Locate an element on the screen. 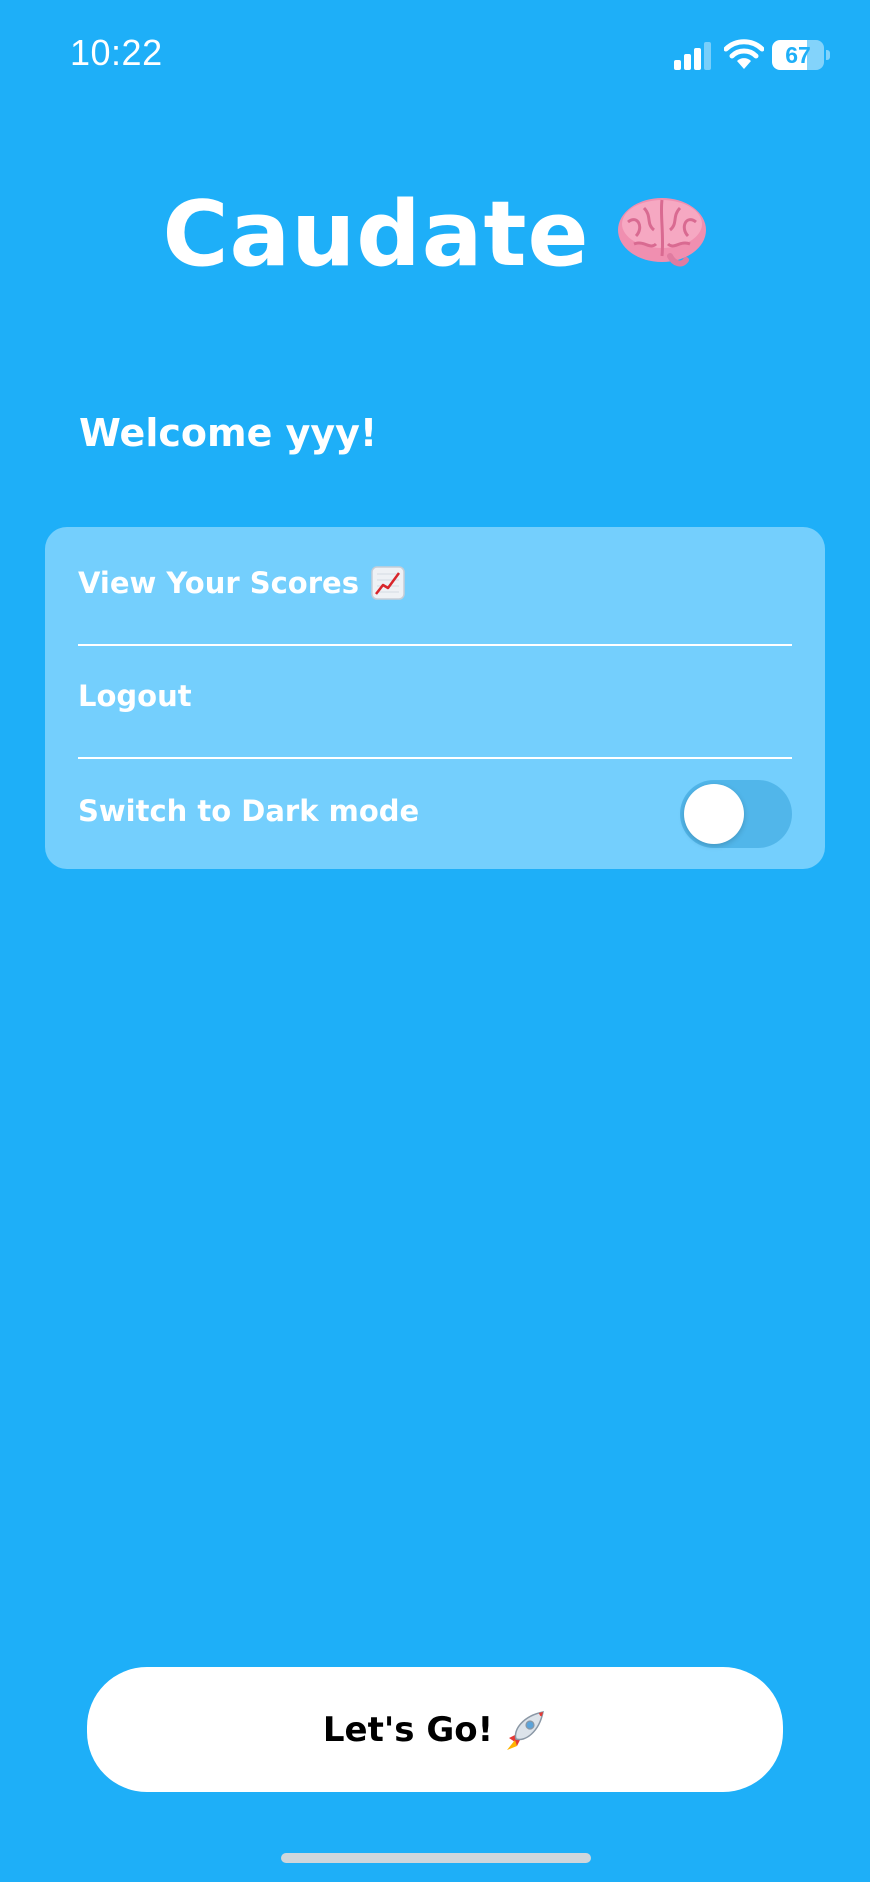  chart-increasing-icon is located at coordinates (388, 583).